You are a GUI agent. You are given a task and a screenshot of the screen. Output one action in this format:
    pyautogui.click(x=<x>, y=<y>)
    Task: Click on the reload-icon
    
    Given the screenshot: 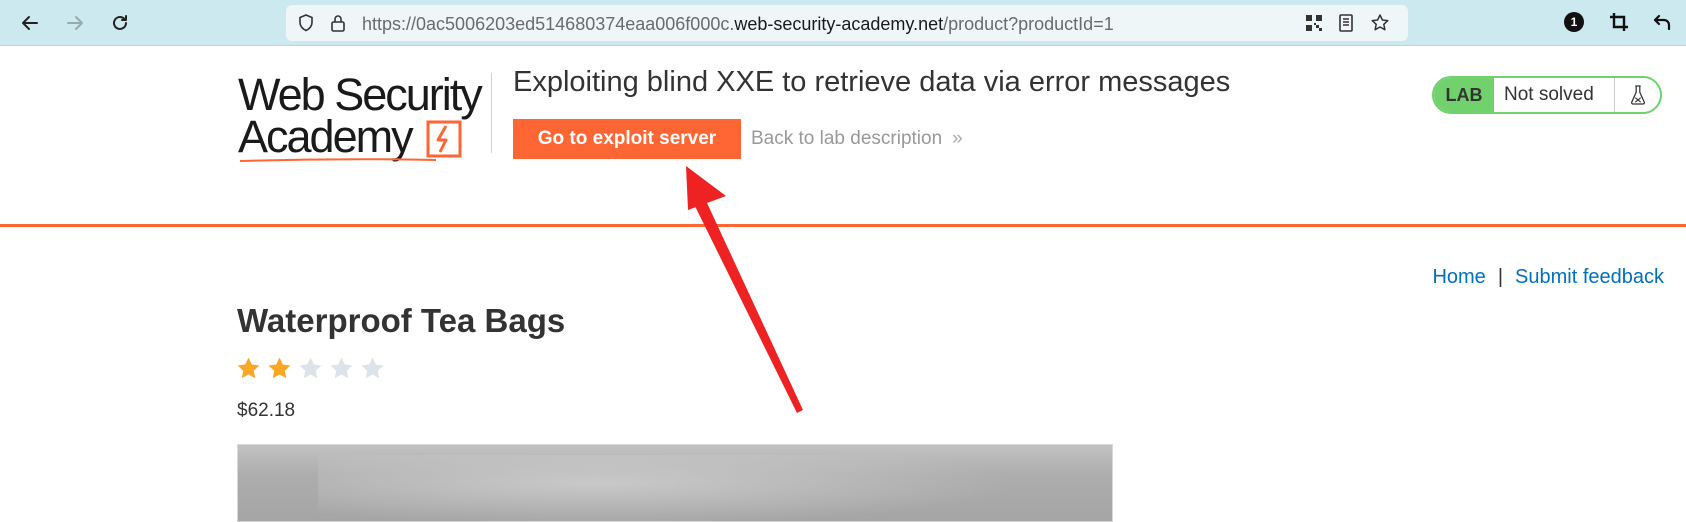 What is the action you would take?
    pyautogui.click(x=120, y=23)
    